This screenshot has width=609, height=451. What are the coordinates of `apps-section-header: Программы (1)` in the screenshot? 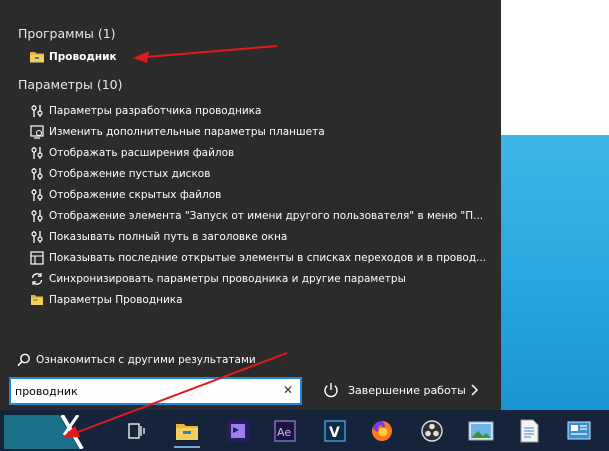 It's located at (67, 33).